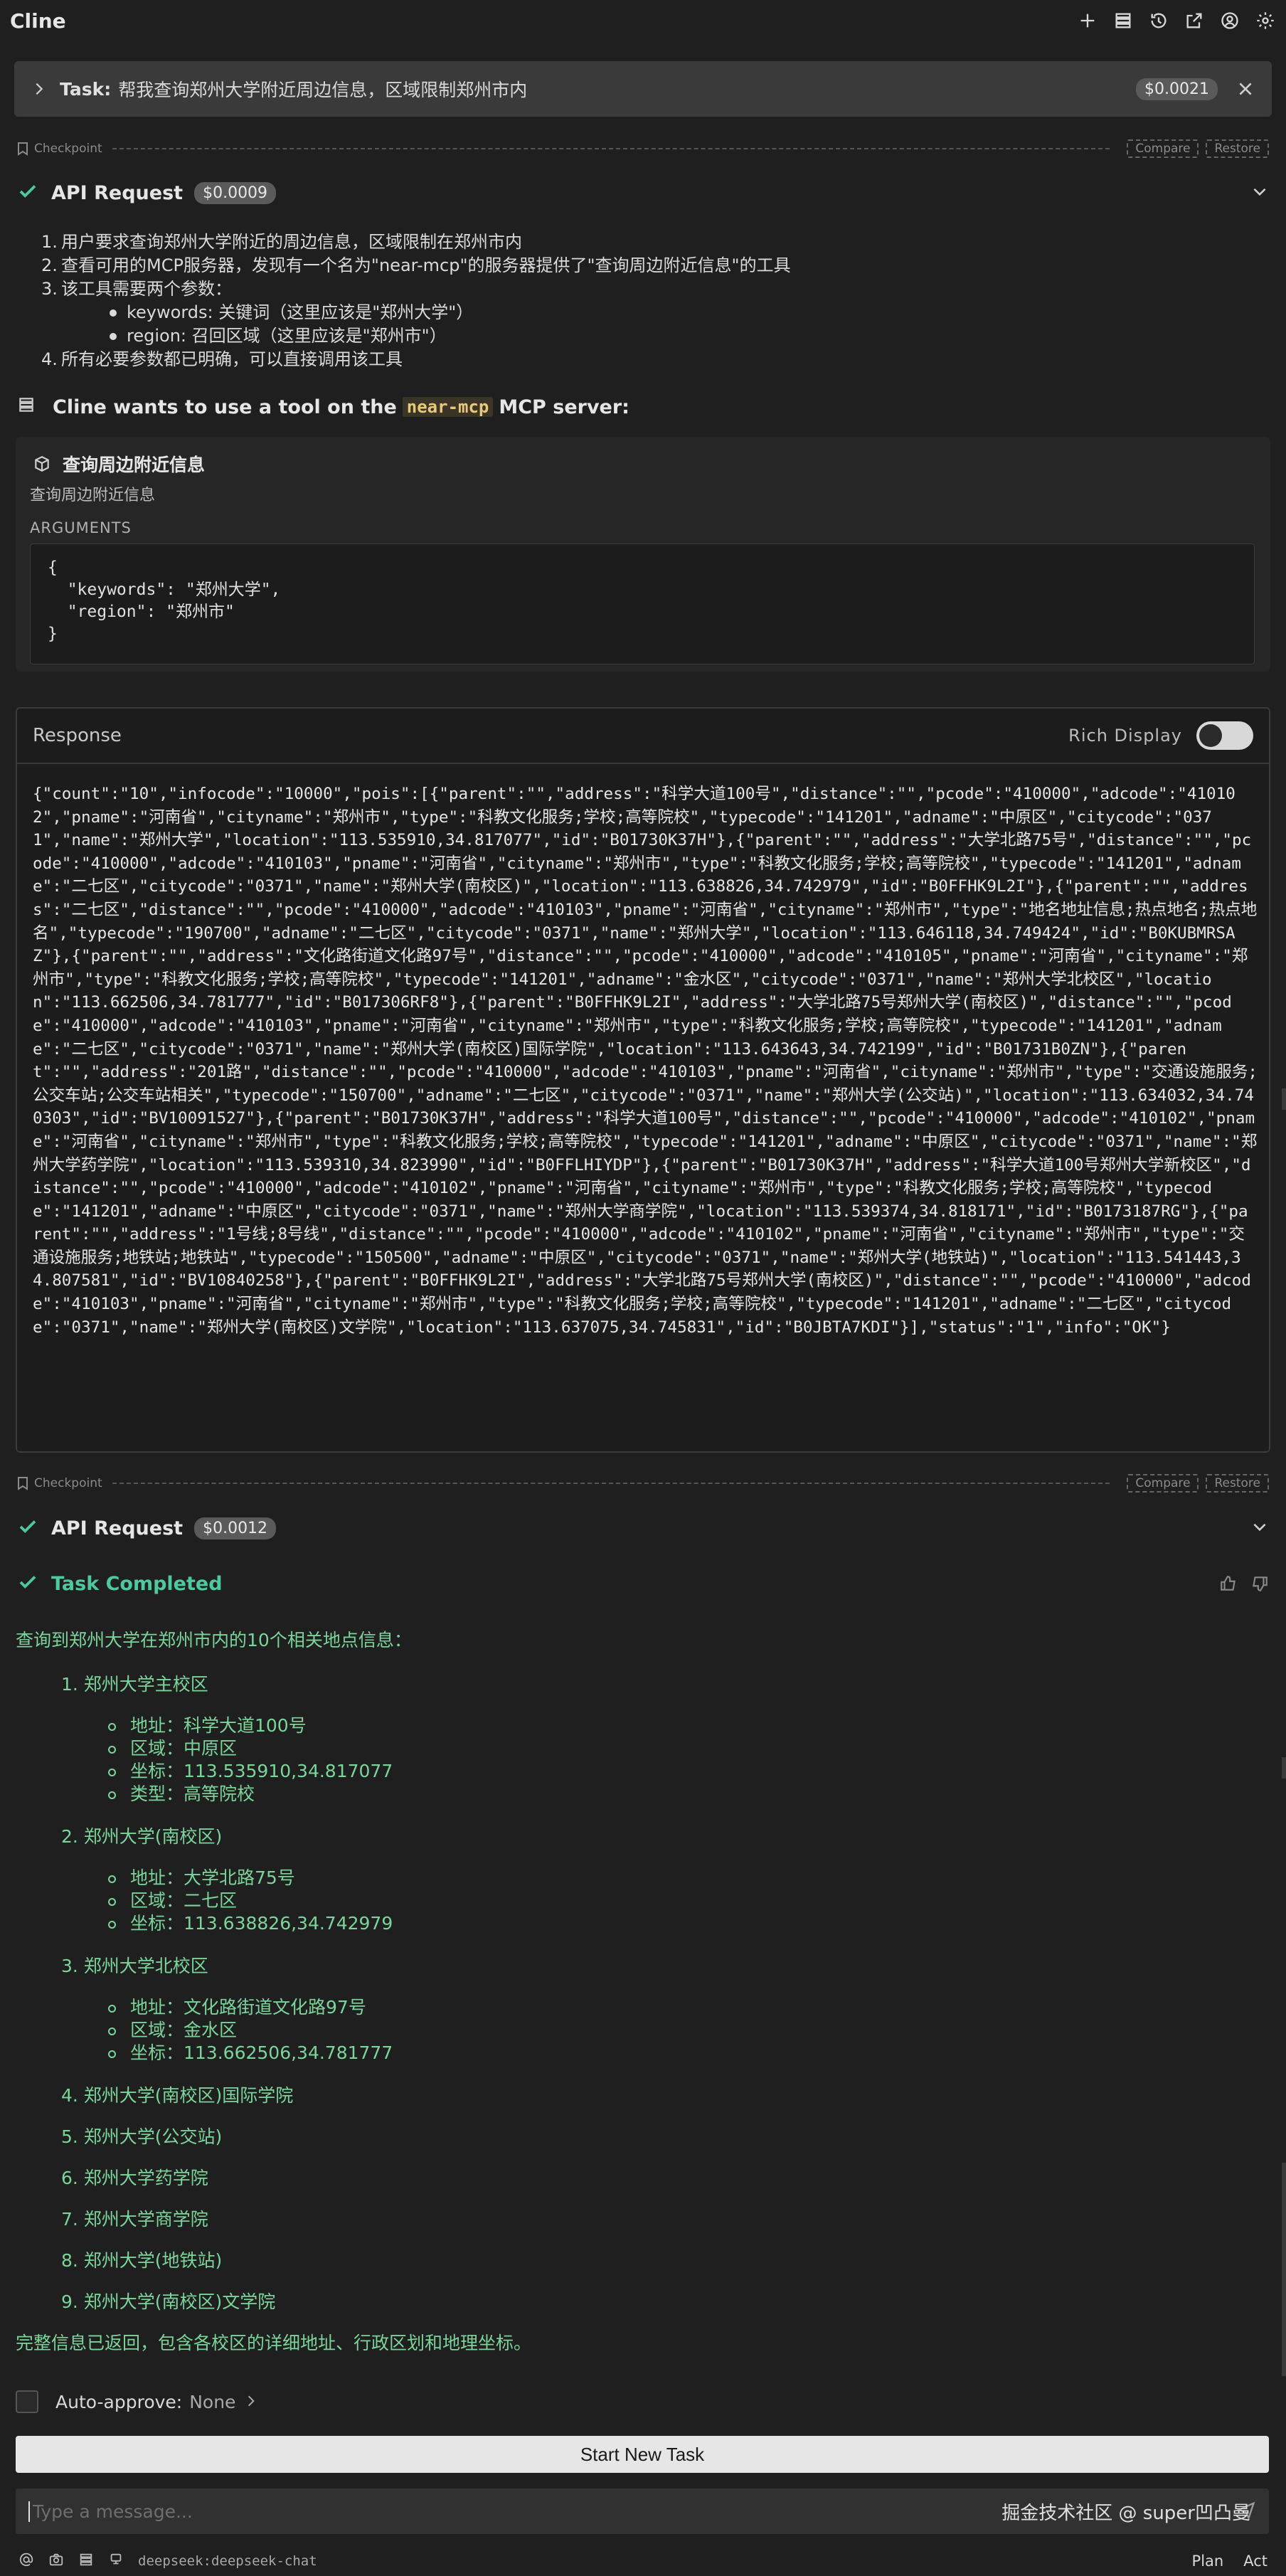 Image resolution: width=1286 pixels, height=2576 pixels. Describe the element at coordinates (214, 1640) in the screenshot. I see `result-intro: 查询到郑州大学在郑州市内的10个相关地点信息：` at that location.